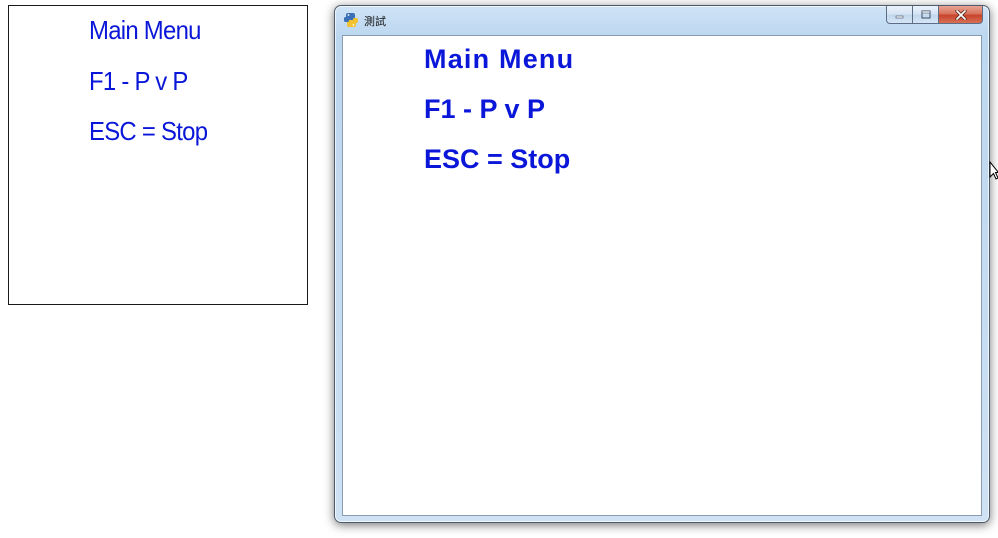  I want to click on caption-buttons, so click(934, 15).